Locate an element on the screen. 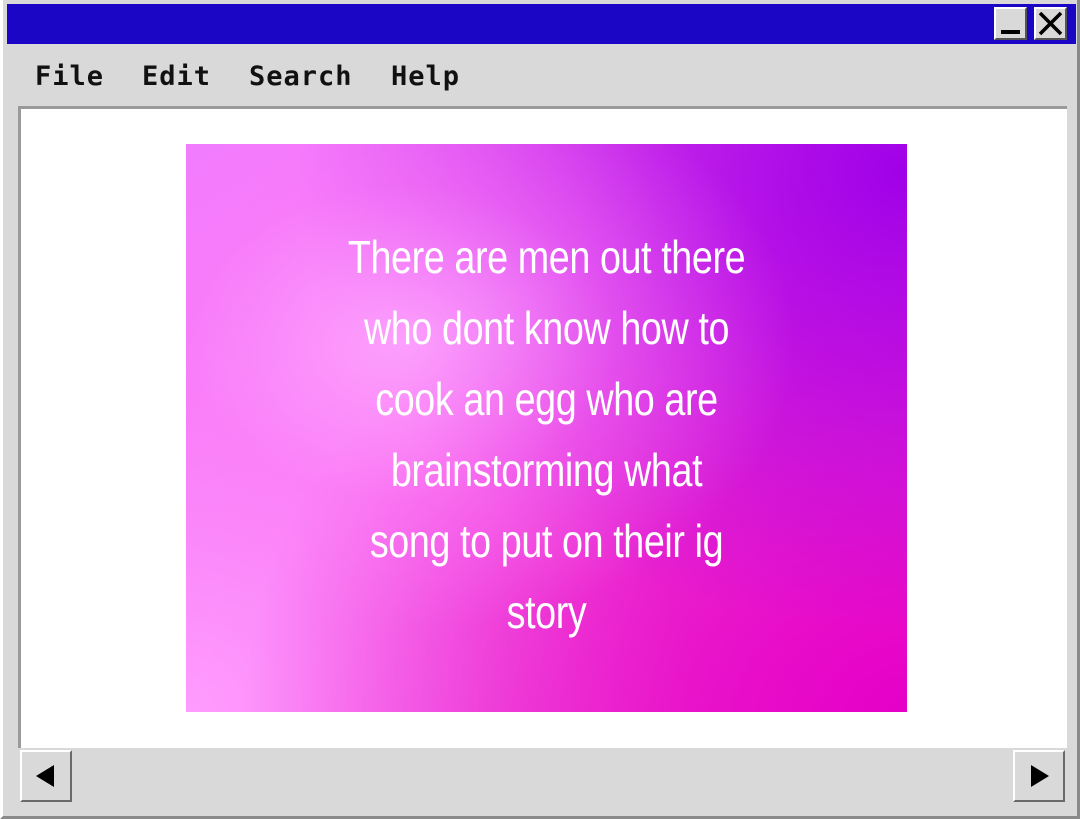  horizontal-scrollbar is located at coordinates (542, 776).